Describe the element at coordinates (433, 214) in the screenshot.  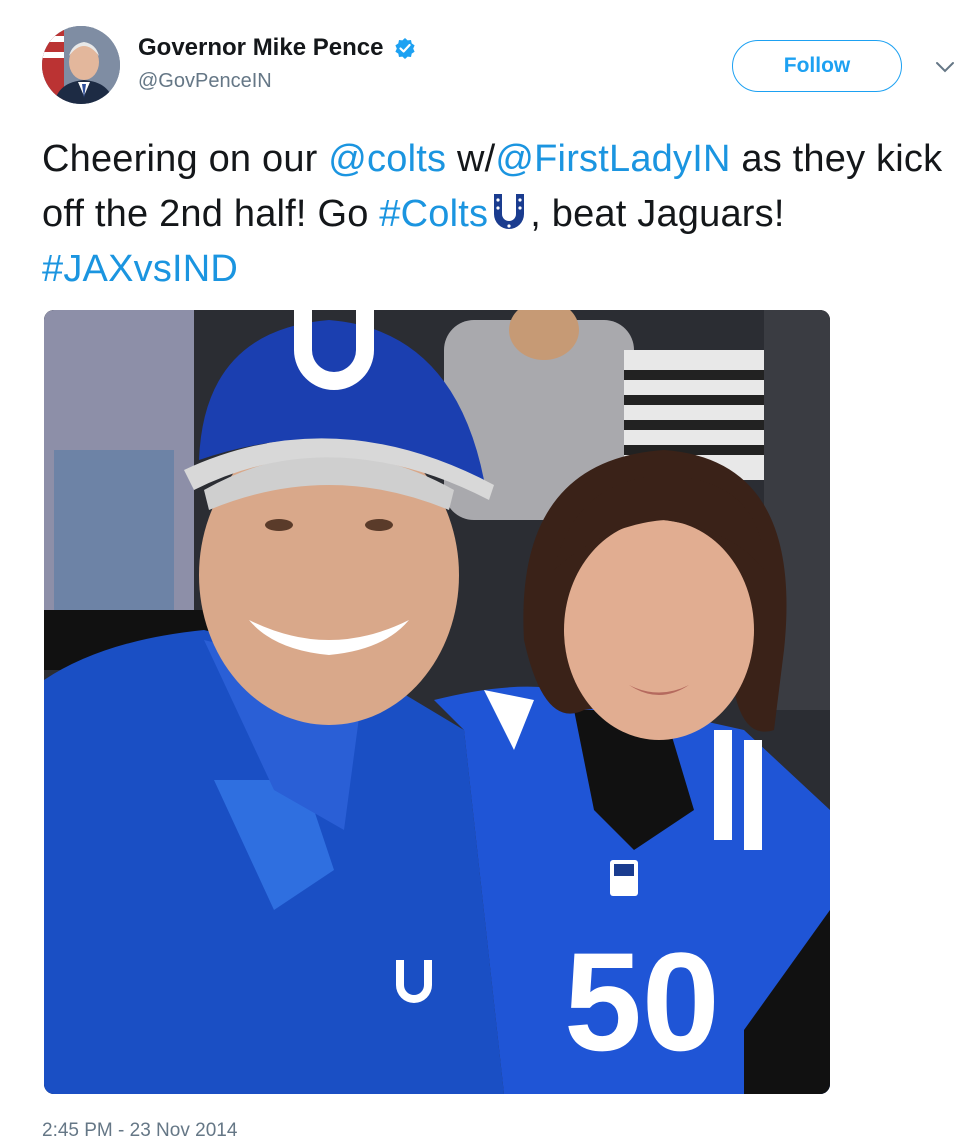
I see `hashtag-colts-link: #Colts` at that location.